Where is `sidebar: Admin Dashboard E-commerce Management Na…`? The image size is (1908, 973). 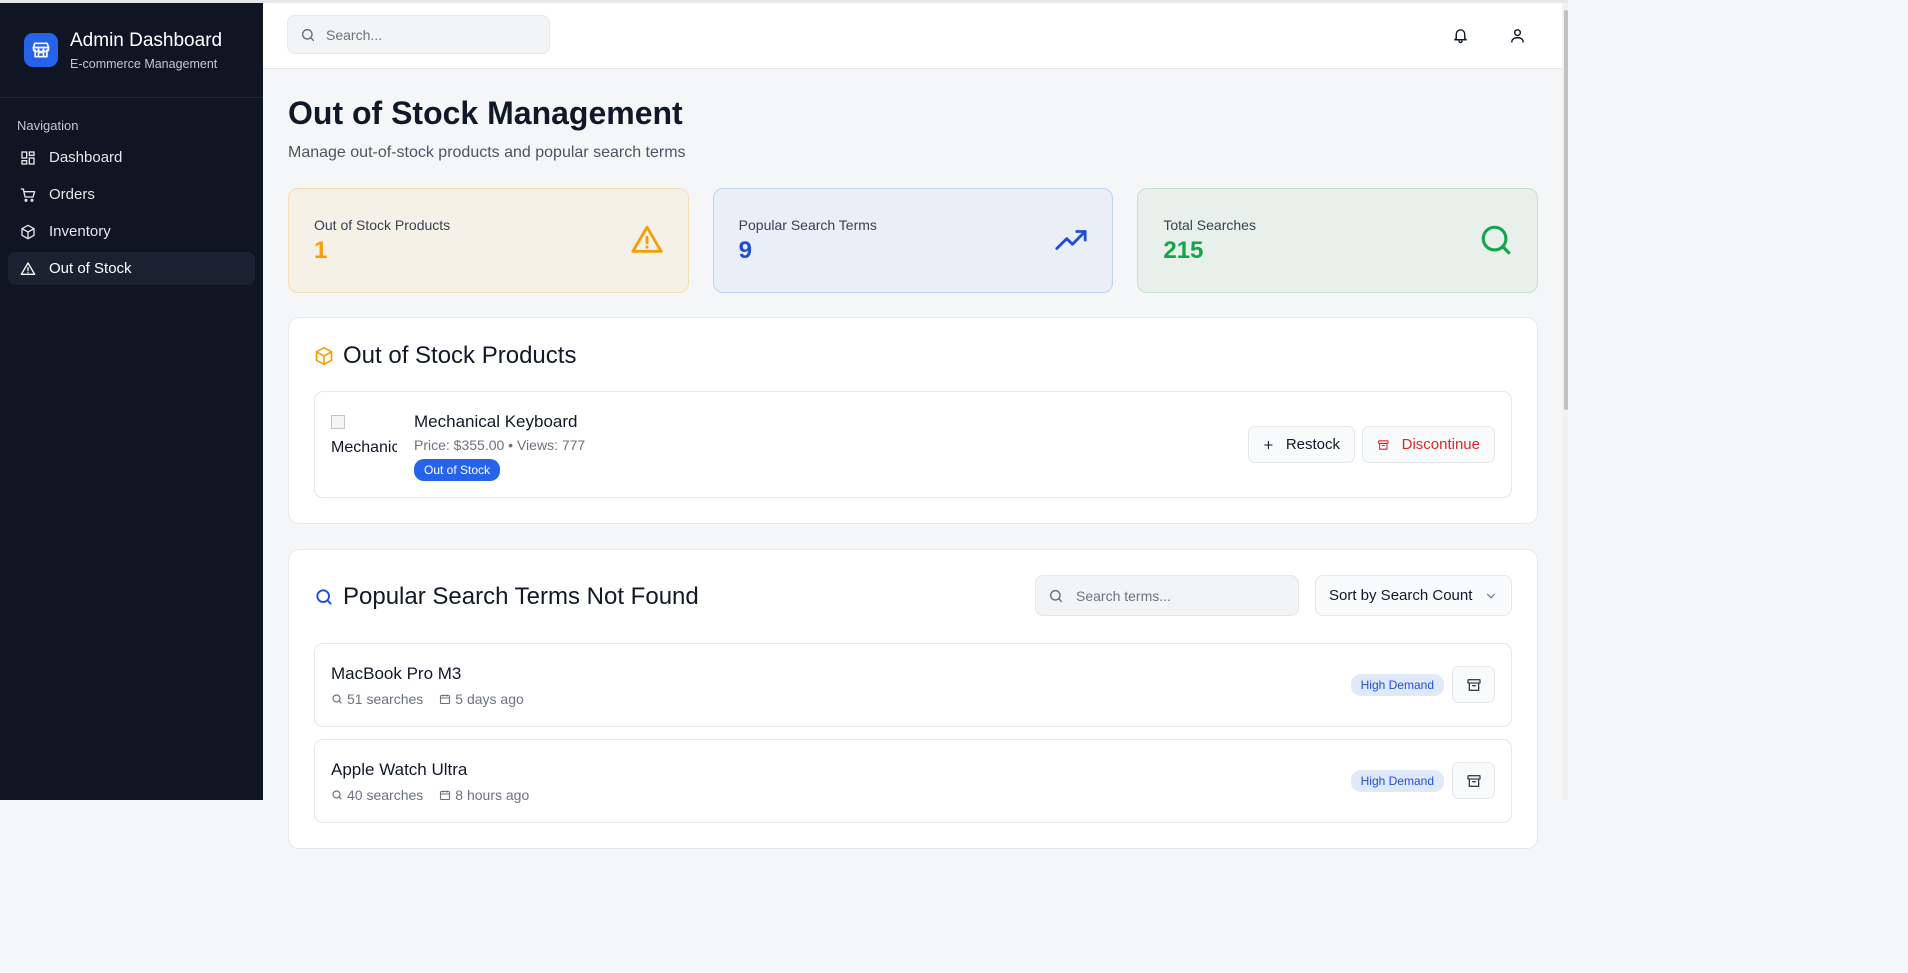 sidebar: Admin Dashboard E-commerce Management Na… is located at coordinates (131, 401).